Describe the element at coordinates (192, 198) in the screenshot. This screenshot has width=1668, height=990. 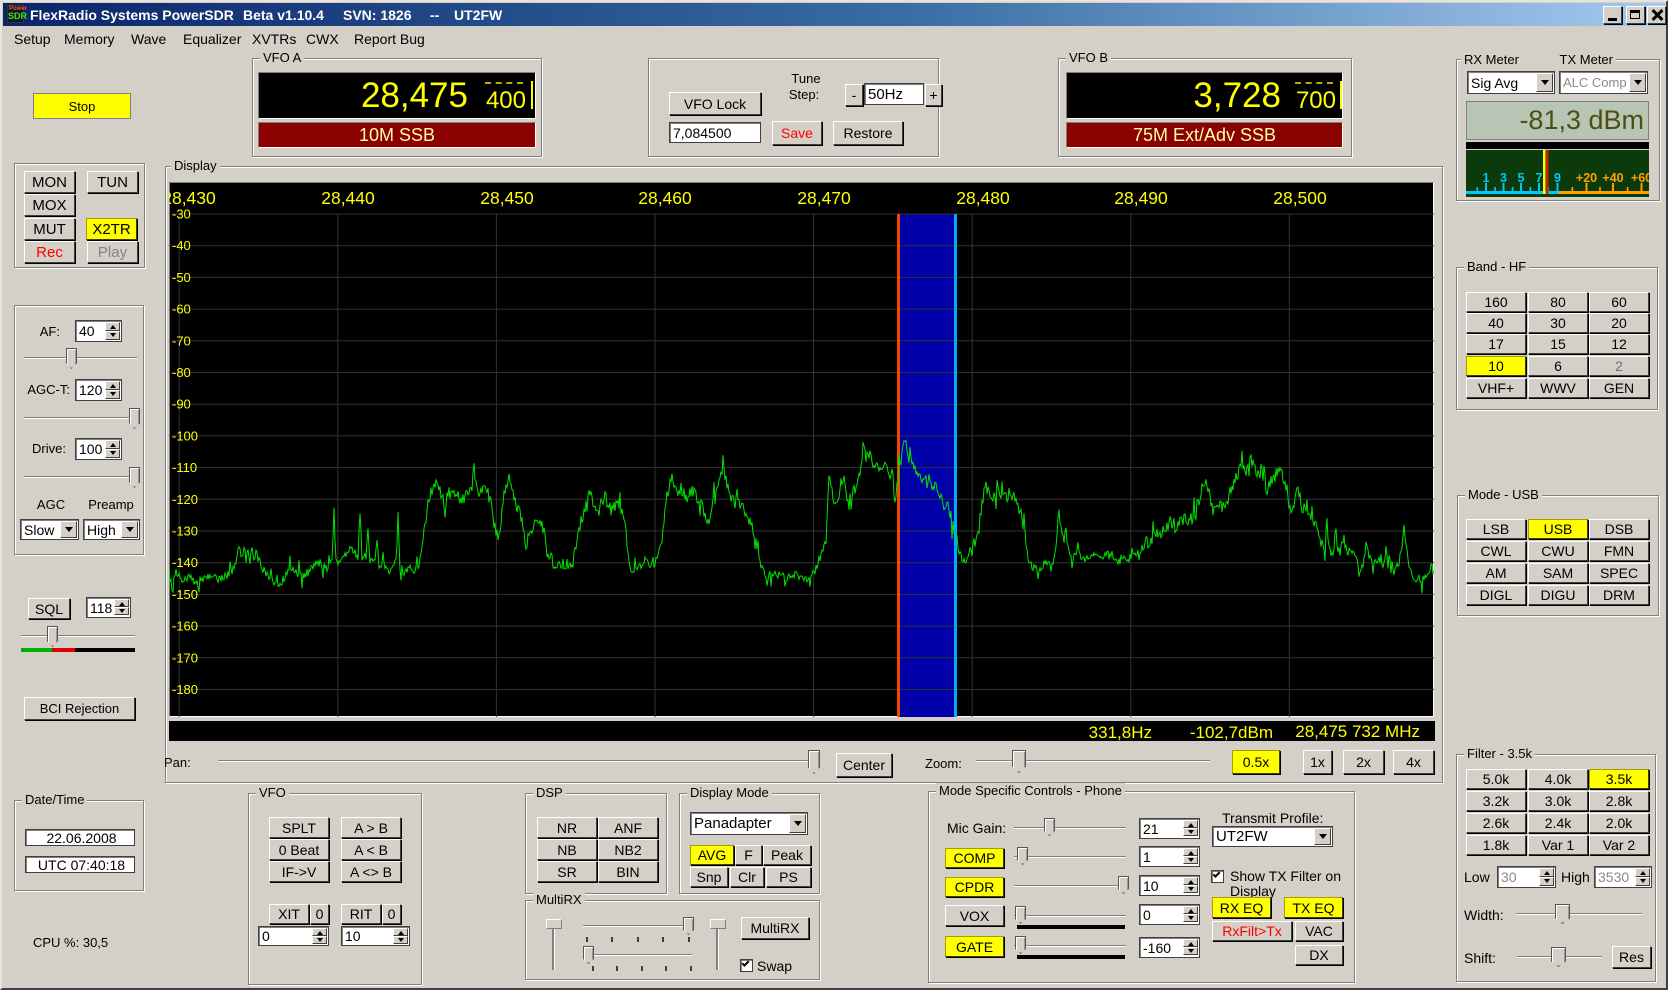
I see `svg-text: 28,430` at that location.